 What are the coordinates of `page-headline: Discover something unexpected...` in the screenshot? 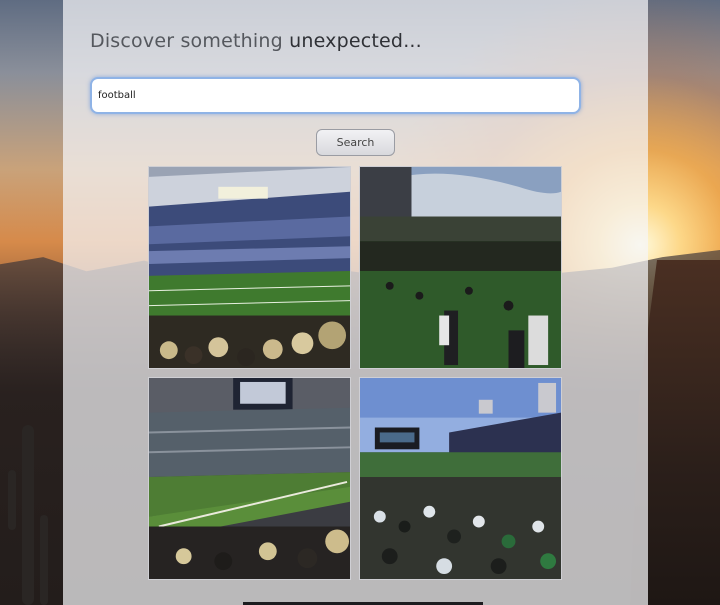 It's located at (256, 41).